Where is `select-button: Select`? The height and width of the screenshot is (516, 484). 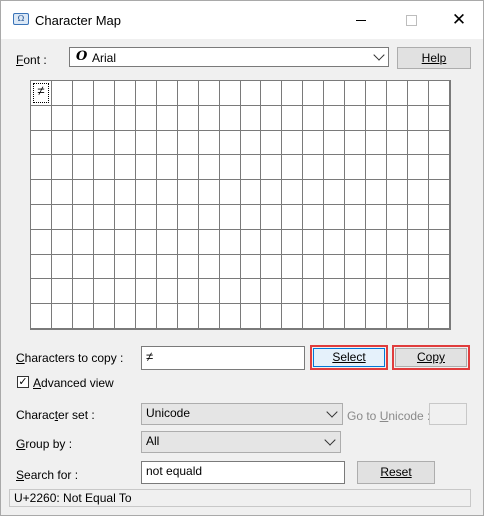
select-button: Select is located at coordinates (349, 357).